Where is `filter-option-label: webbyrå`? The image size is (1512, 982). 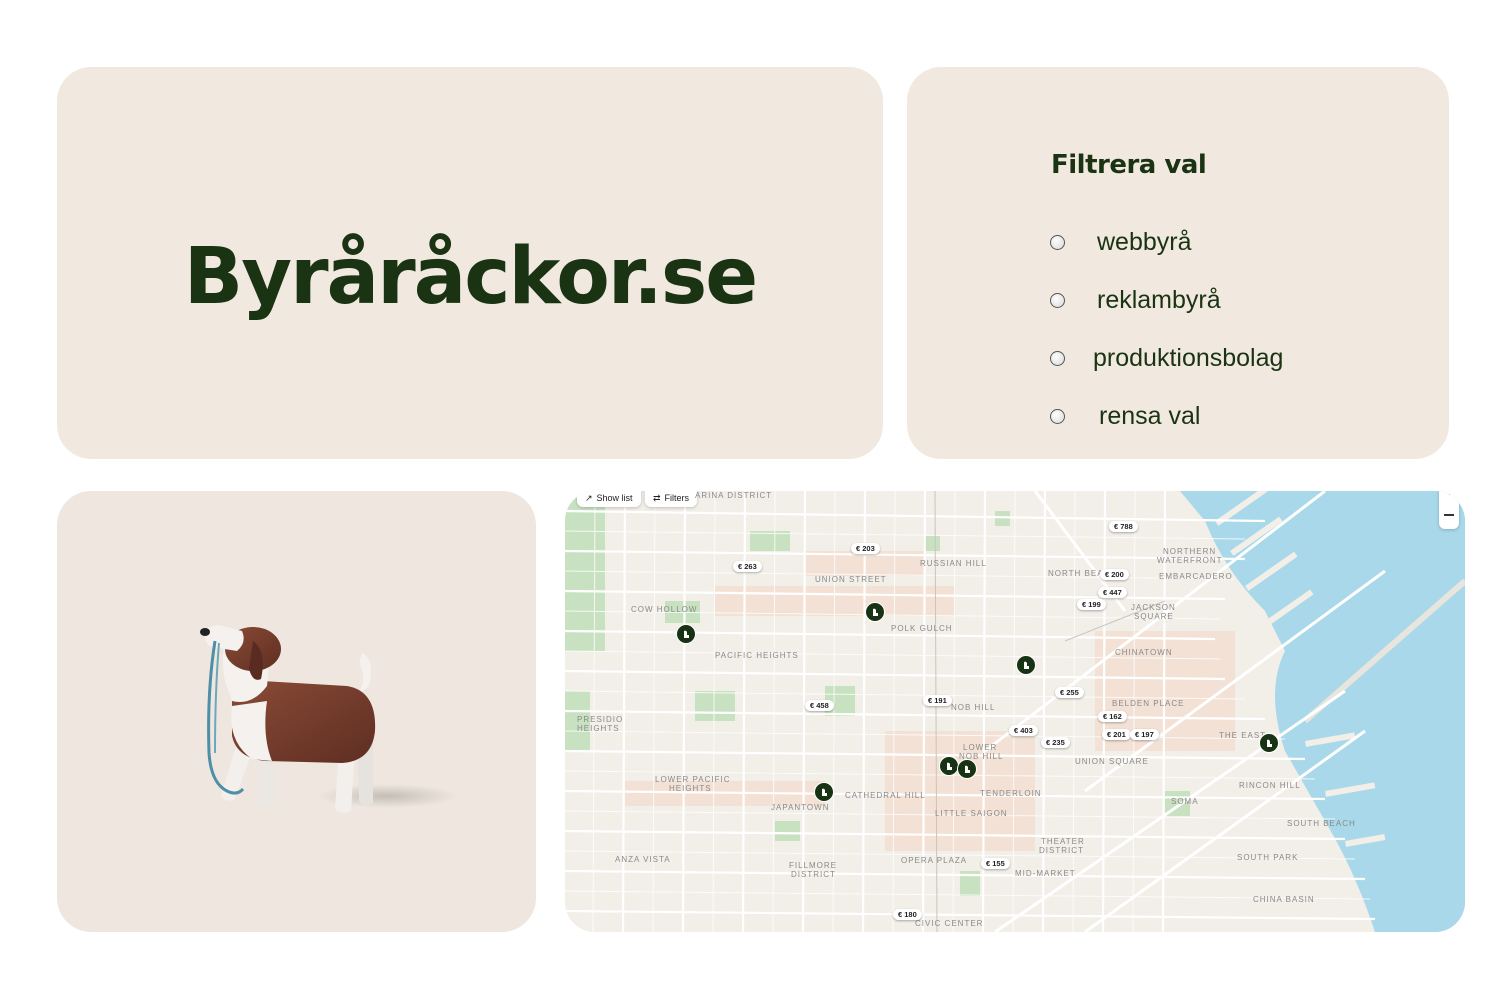
filter-option-label: webbyrå is located at coordinates (1144, 241).